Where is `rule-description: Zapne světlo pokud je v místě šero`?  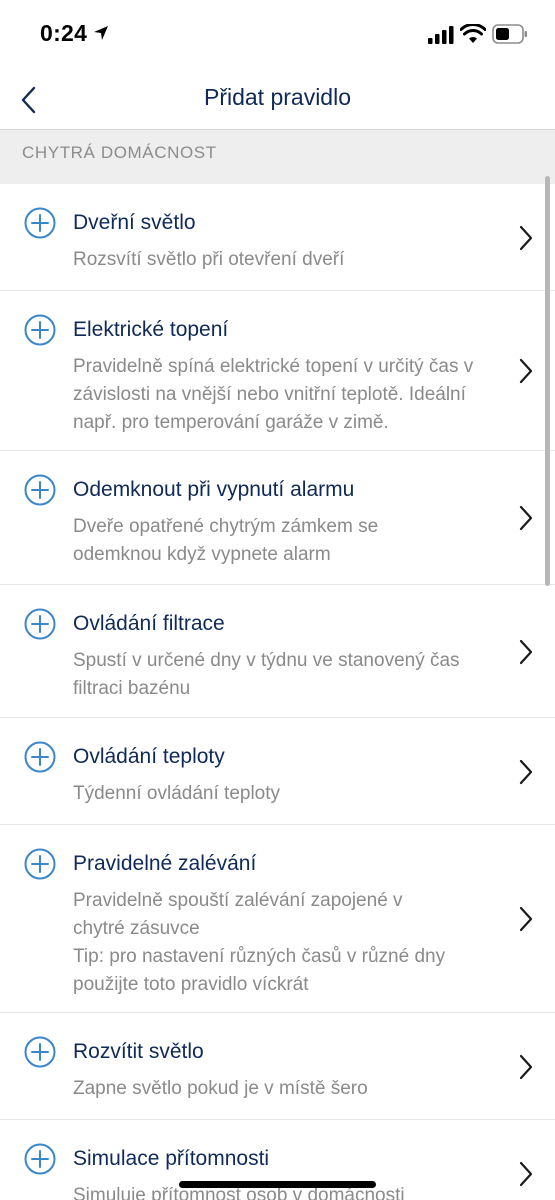
rule-description: Zapne světlo pokud je v místě šero is located at coordinates (220, 1088).